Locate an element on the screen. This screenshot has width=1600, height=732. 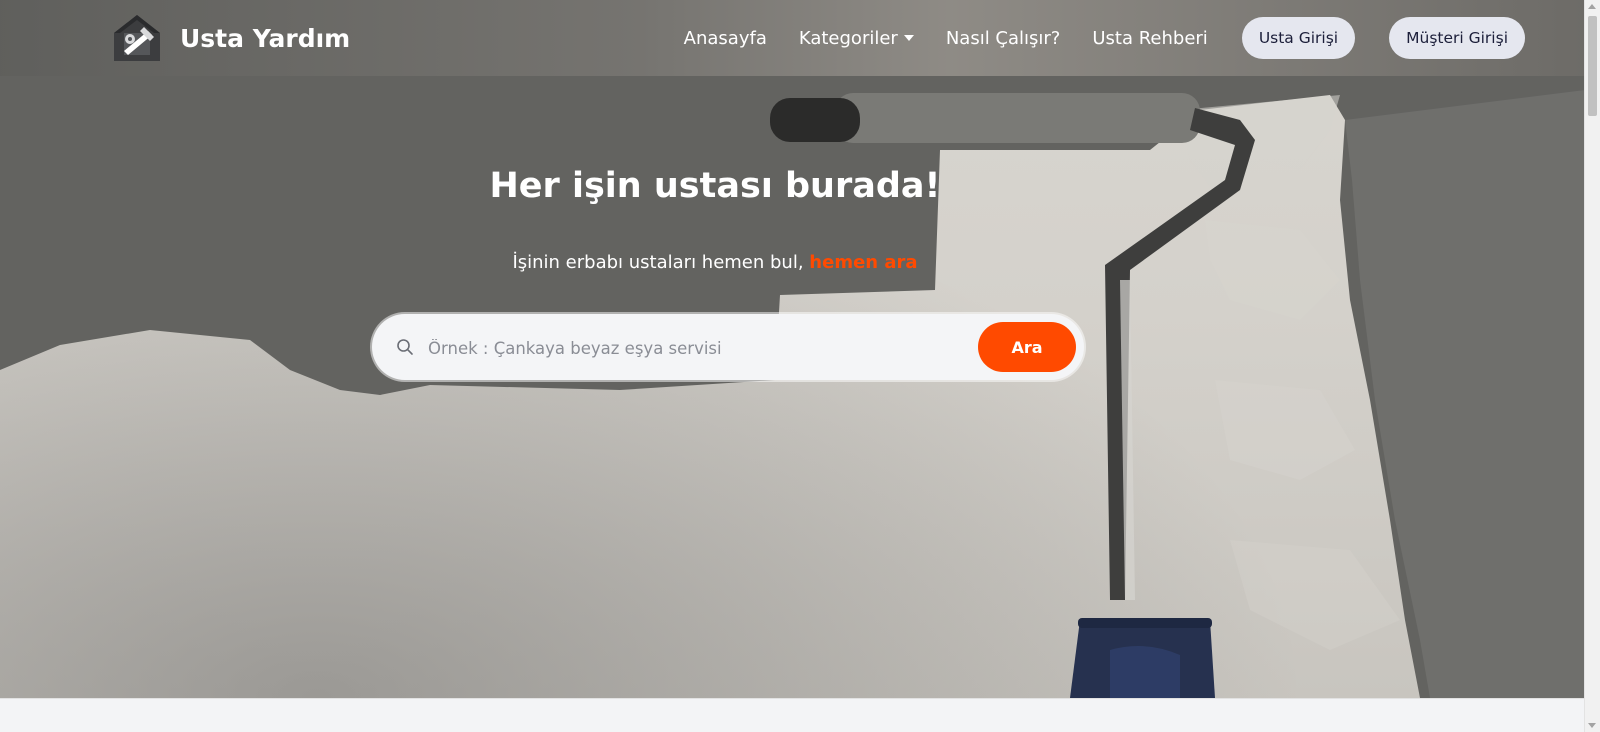
usta-login-button: Usta Girişi is located at coordinates (1298, 38).